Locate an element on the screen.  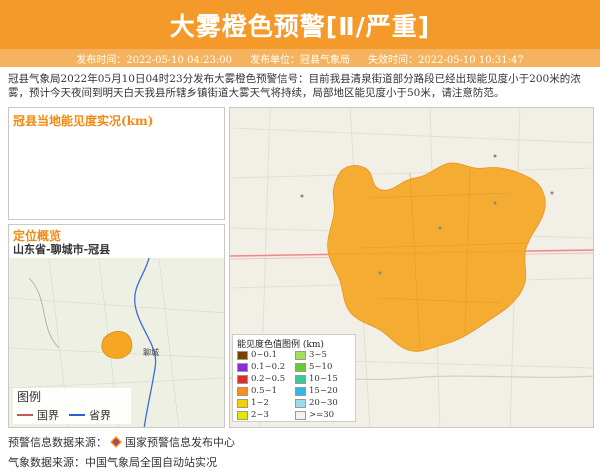
legend-item: 3~5 is located at coordinates (311, 355).